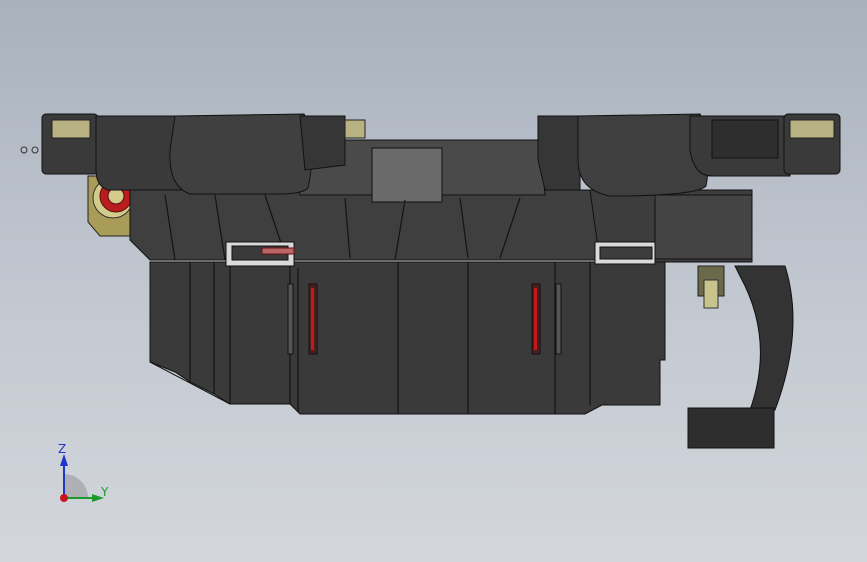  I want to click on hook-bracket, so click(740, 357).